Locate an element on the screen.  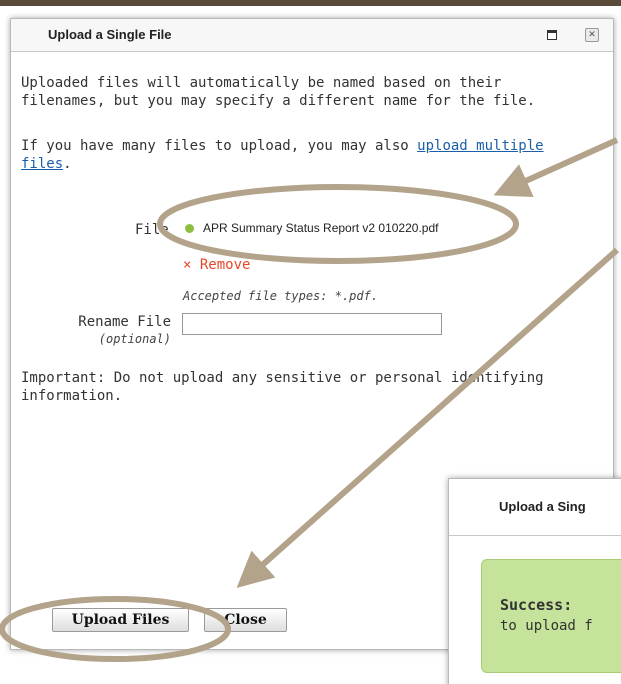
success-title: Success: is located at coordinates (536, 605).